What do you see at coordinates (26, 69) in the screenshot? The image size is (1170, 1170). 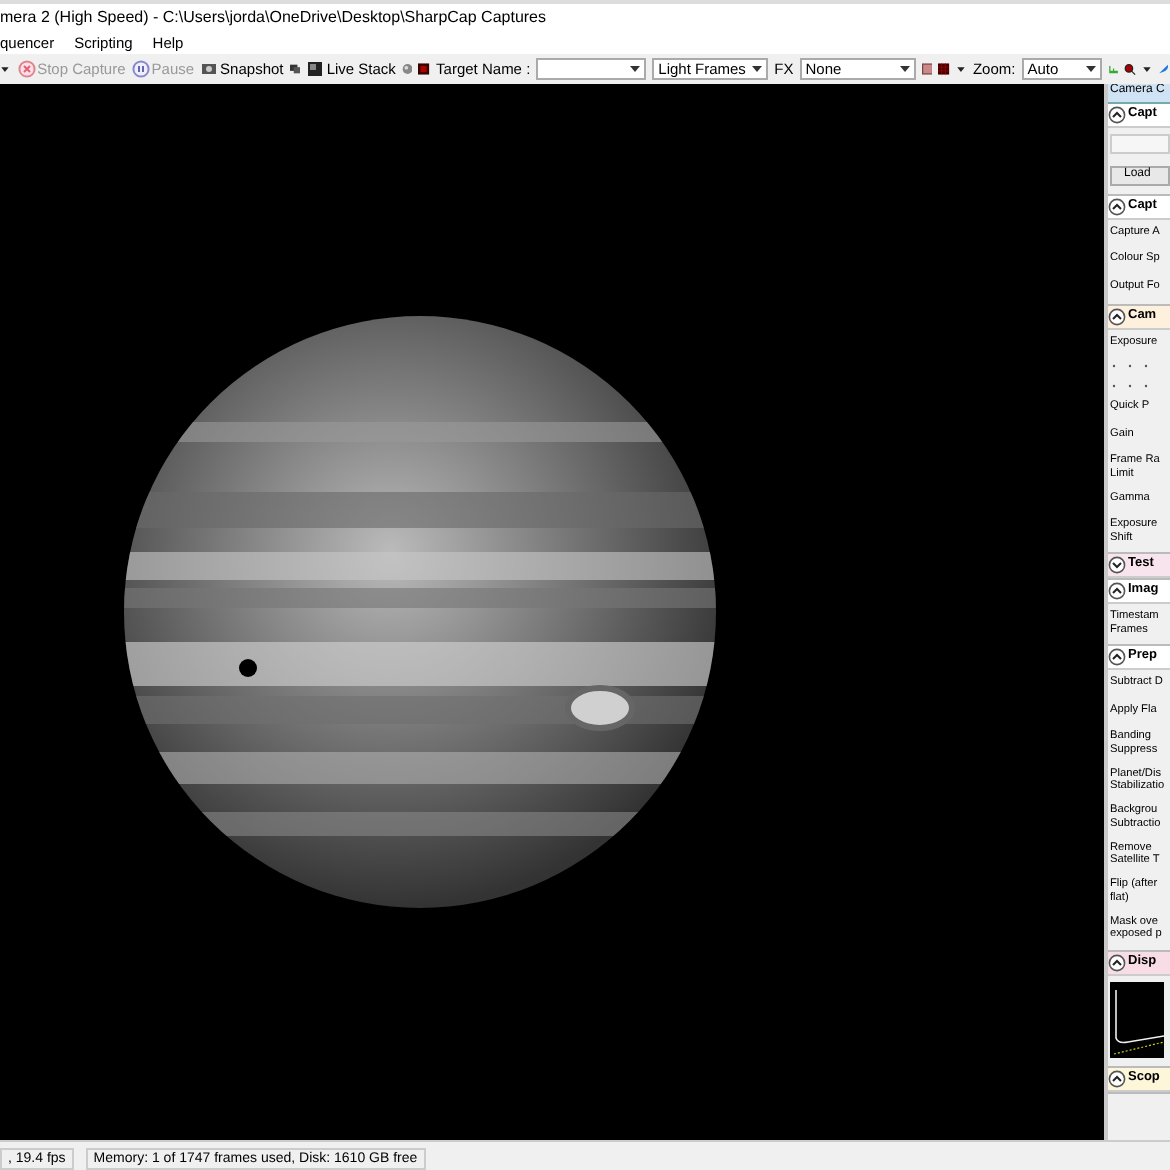 I see `stop-icon` at bounding box center [26, 69].